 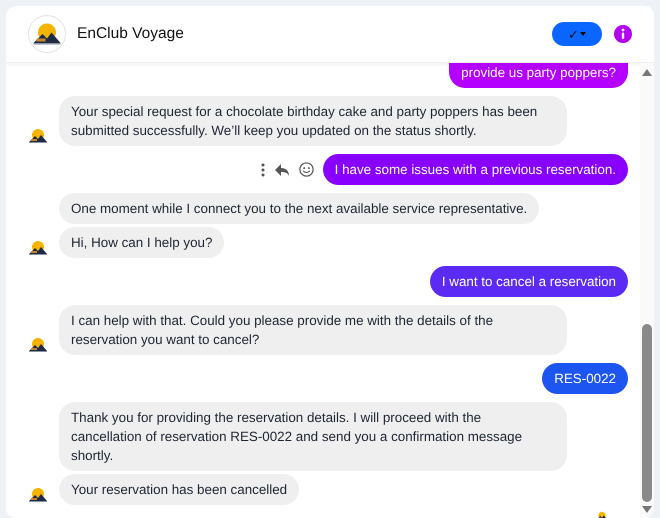 I want to click on scroll-thumb, so click(x=647, y=413).